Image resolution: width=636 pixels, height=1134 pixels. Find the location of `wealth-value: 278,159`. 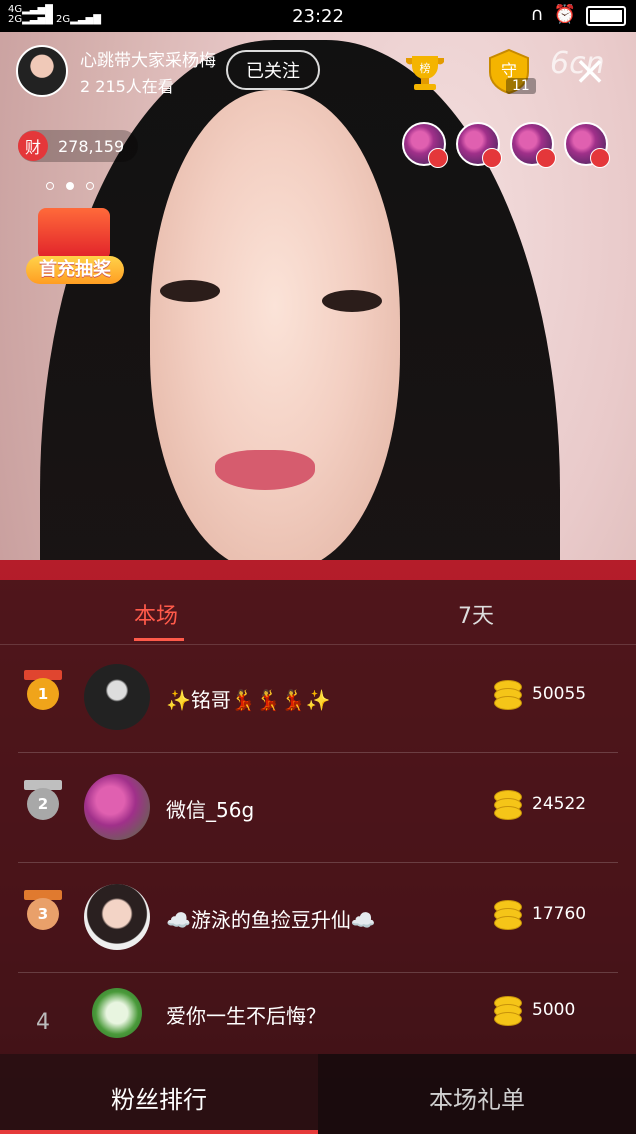

wealth-value: 278,159 is located at coordinates (91, 146).